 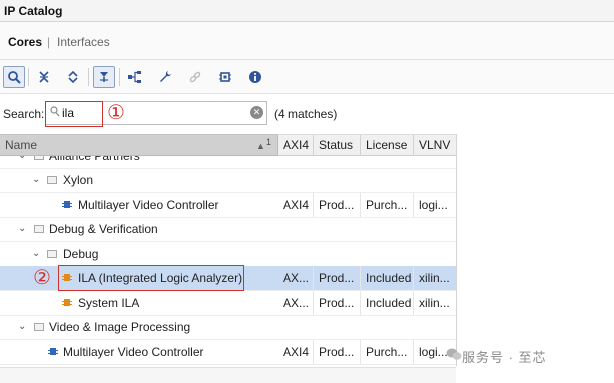 What do you see at coordinates (74, 114) in the screenshot?
I see `annotation-box-search` at bounding box center [74, 114].